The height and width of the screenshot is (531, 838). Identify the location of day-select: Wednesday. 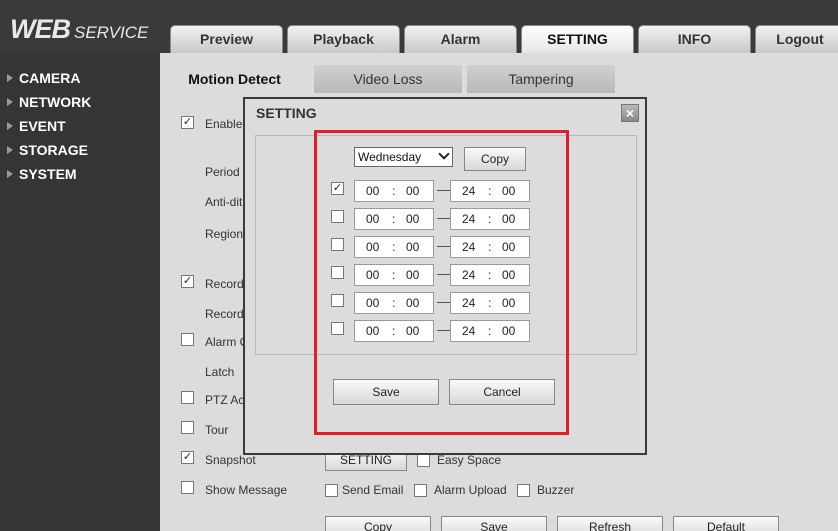
(403, 157).